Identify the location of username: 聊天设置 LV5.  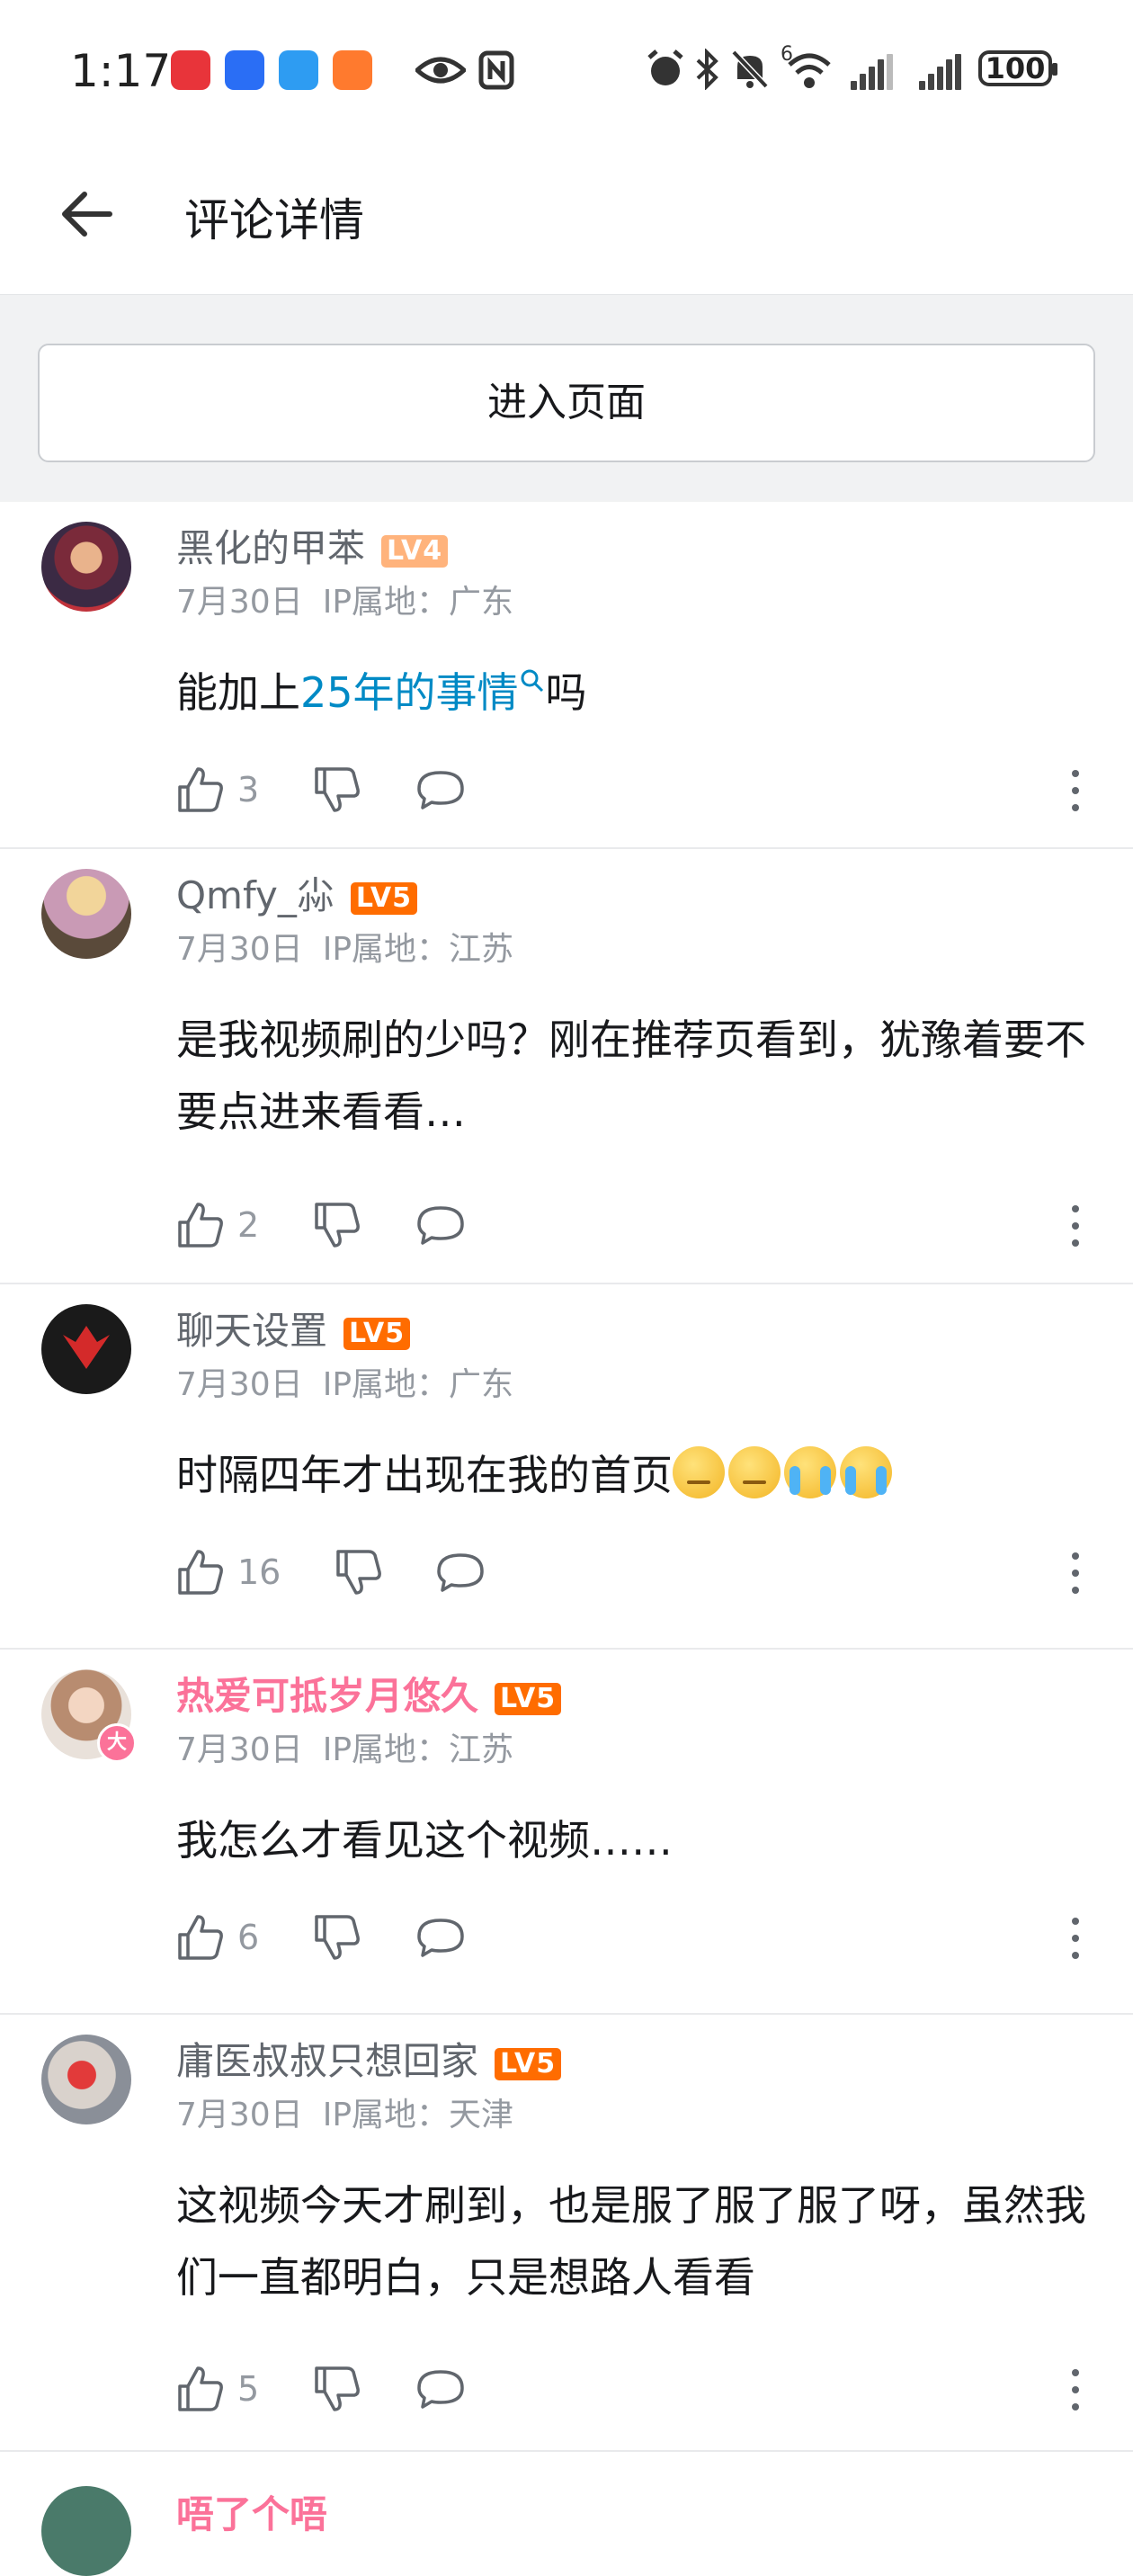
(293, 1328).